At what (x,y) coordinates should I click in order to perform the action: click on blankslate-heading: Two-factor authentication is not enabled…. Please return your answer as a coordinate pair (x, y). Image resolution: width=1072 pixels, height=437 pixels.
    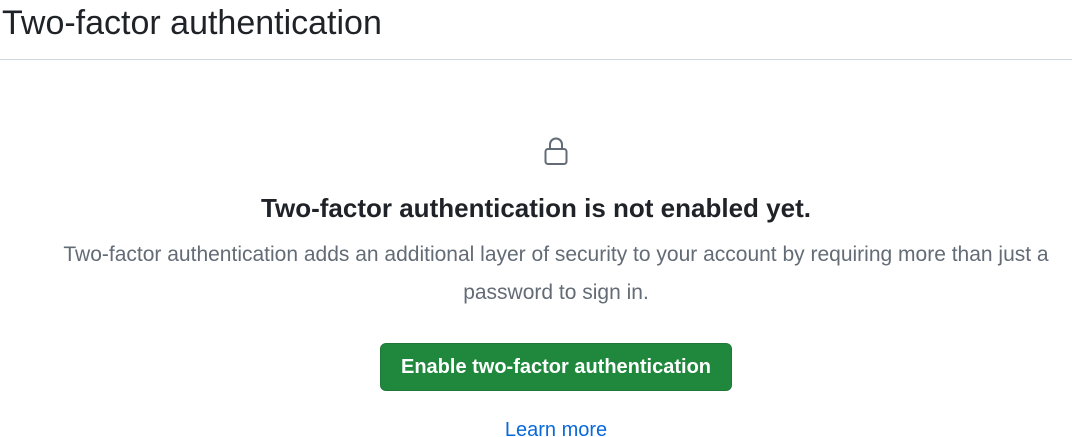
    Looking at the image, I should click on (536, 208).